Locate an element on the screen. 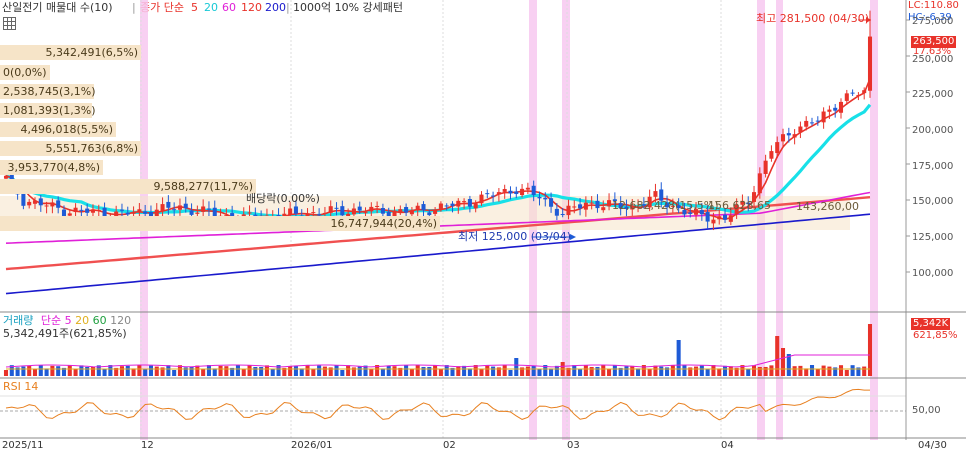 Image resolution: width=966 pixels, height=453 pixels. vp-label-6: 5,551,763(6,8%) is located at coordinates (70, 148).